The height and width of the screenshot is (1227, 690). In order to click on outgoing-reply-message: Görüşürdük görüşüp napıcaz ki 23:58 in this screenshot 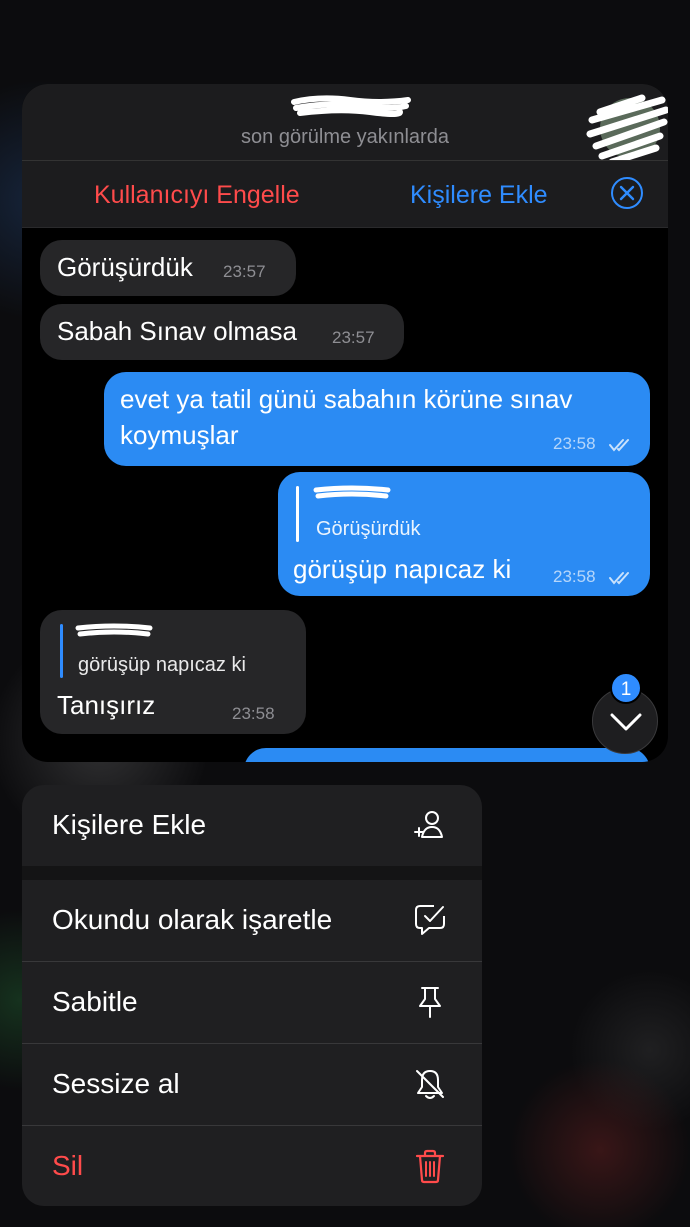, I will do `click(464, 534)`.